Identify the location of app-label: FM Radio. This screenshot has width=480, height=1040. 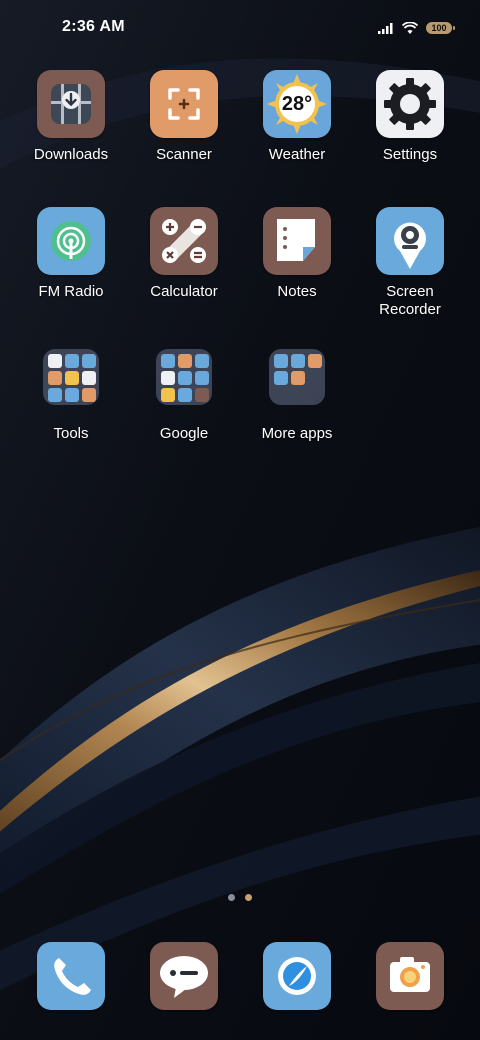
(71, 291).